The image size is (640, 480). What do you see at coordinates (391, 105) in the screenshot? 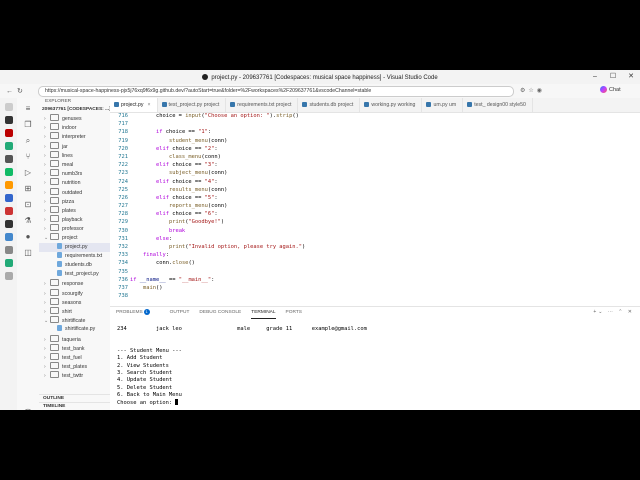
I see `editor-tab: working.py working` at bounding box center [391, 105].